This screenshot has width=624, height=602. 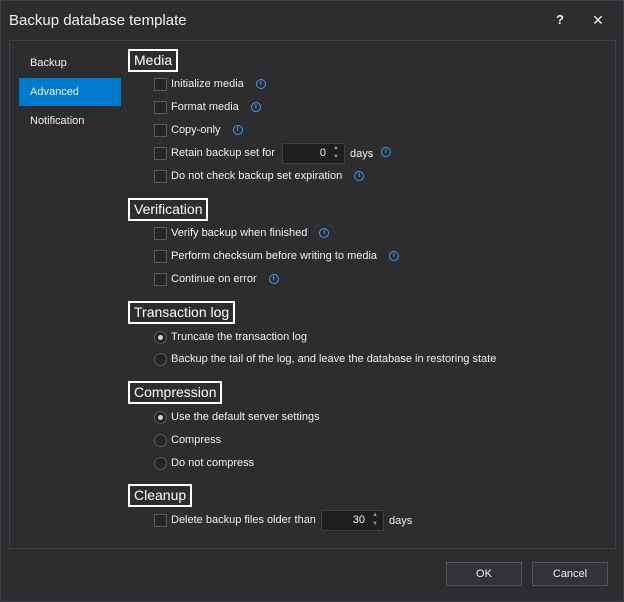 I want to click on continue-on-error-checkbox, so click(x=160, y=279).